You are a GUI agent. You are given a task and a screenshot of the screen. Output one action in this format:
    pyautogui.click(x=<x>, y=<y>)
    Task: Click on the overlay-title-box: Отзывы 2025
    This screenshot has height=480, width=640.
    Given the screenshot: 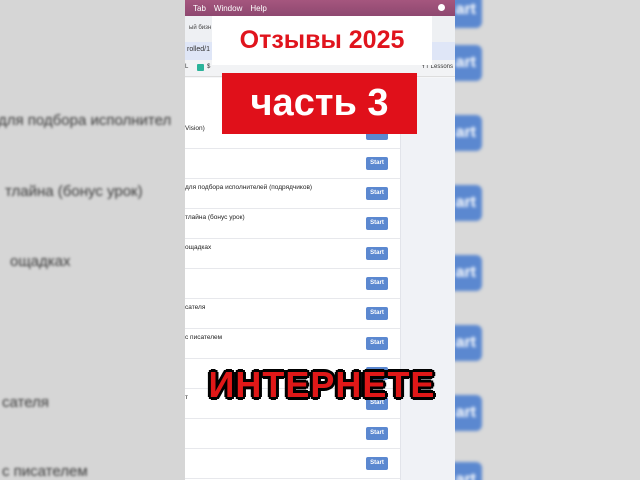 What is the action you would take?
    pyautogui.click(x=322, y=40)
    